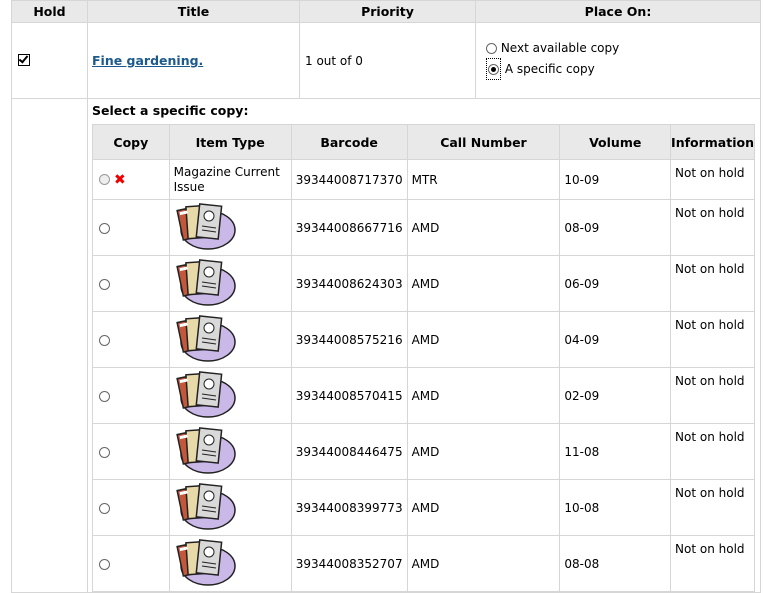 Image resolution: width=781 pixels, height=593 pixels. What do you see at coordinates (493, 69) in the screenshot?
I see `specific-copy-radio` at bounding box center [493, 69].